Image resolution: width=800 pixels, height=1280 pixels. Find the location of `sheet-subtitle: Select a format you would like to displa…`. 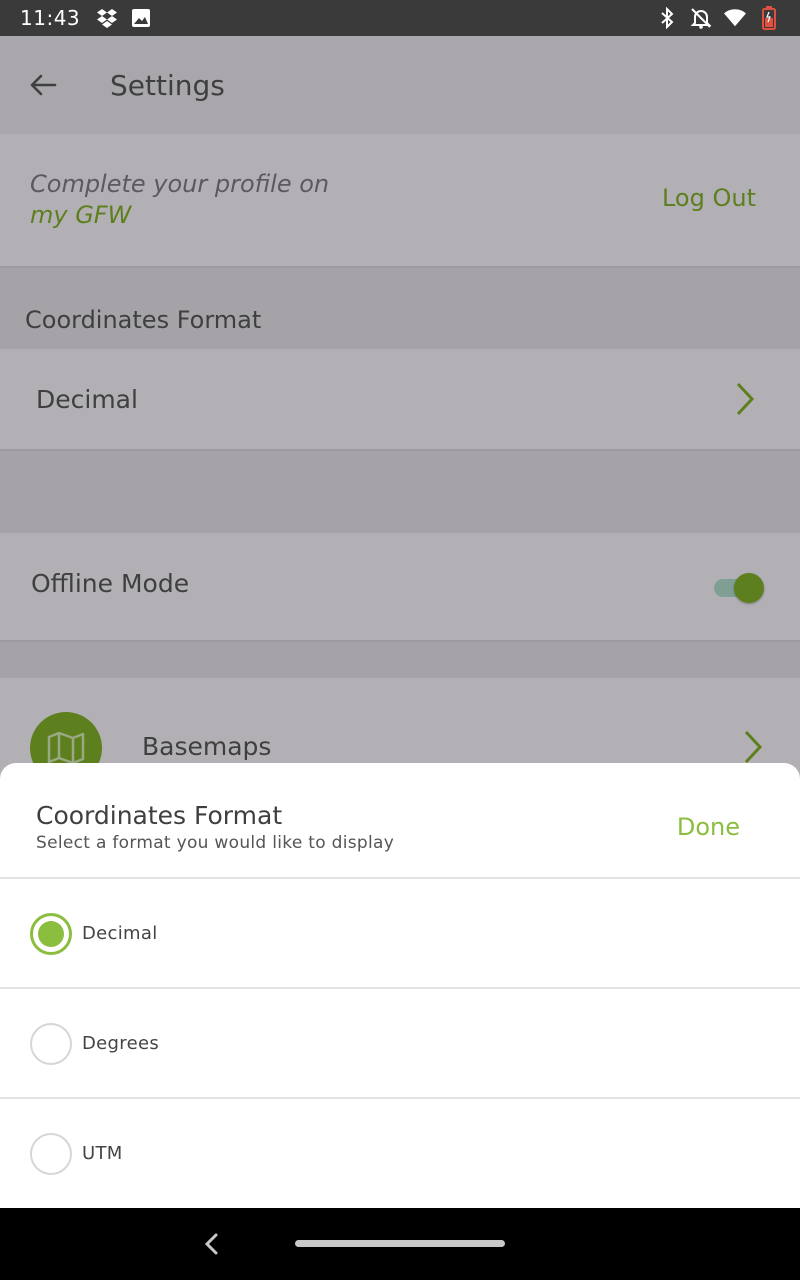

sheet-subtitle: Select a format you would like to displa… is located at coordinates (215, 843).